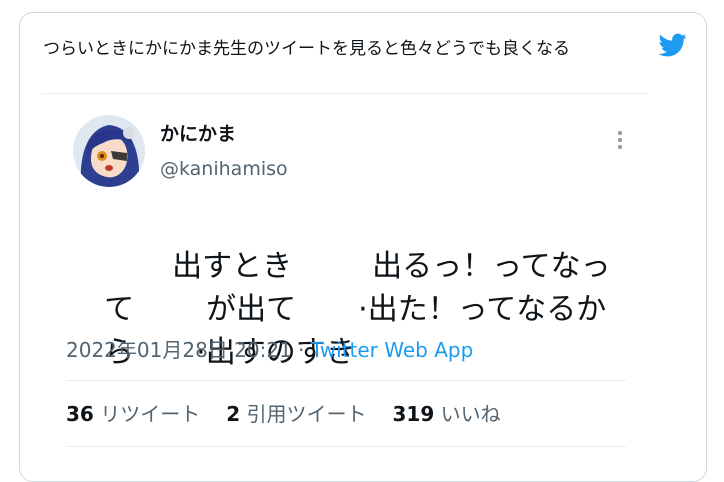 This screenshot has height=482, width=724. Describe the element at coordinates (470, 414) in the screenshot. I see `likes-label: いいね` at that location.